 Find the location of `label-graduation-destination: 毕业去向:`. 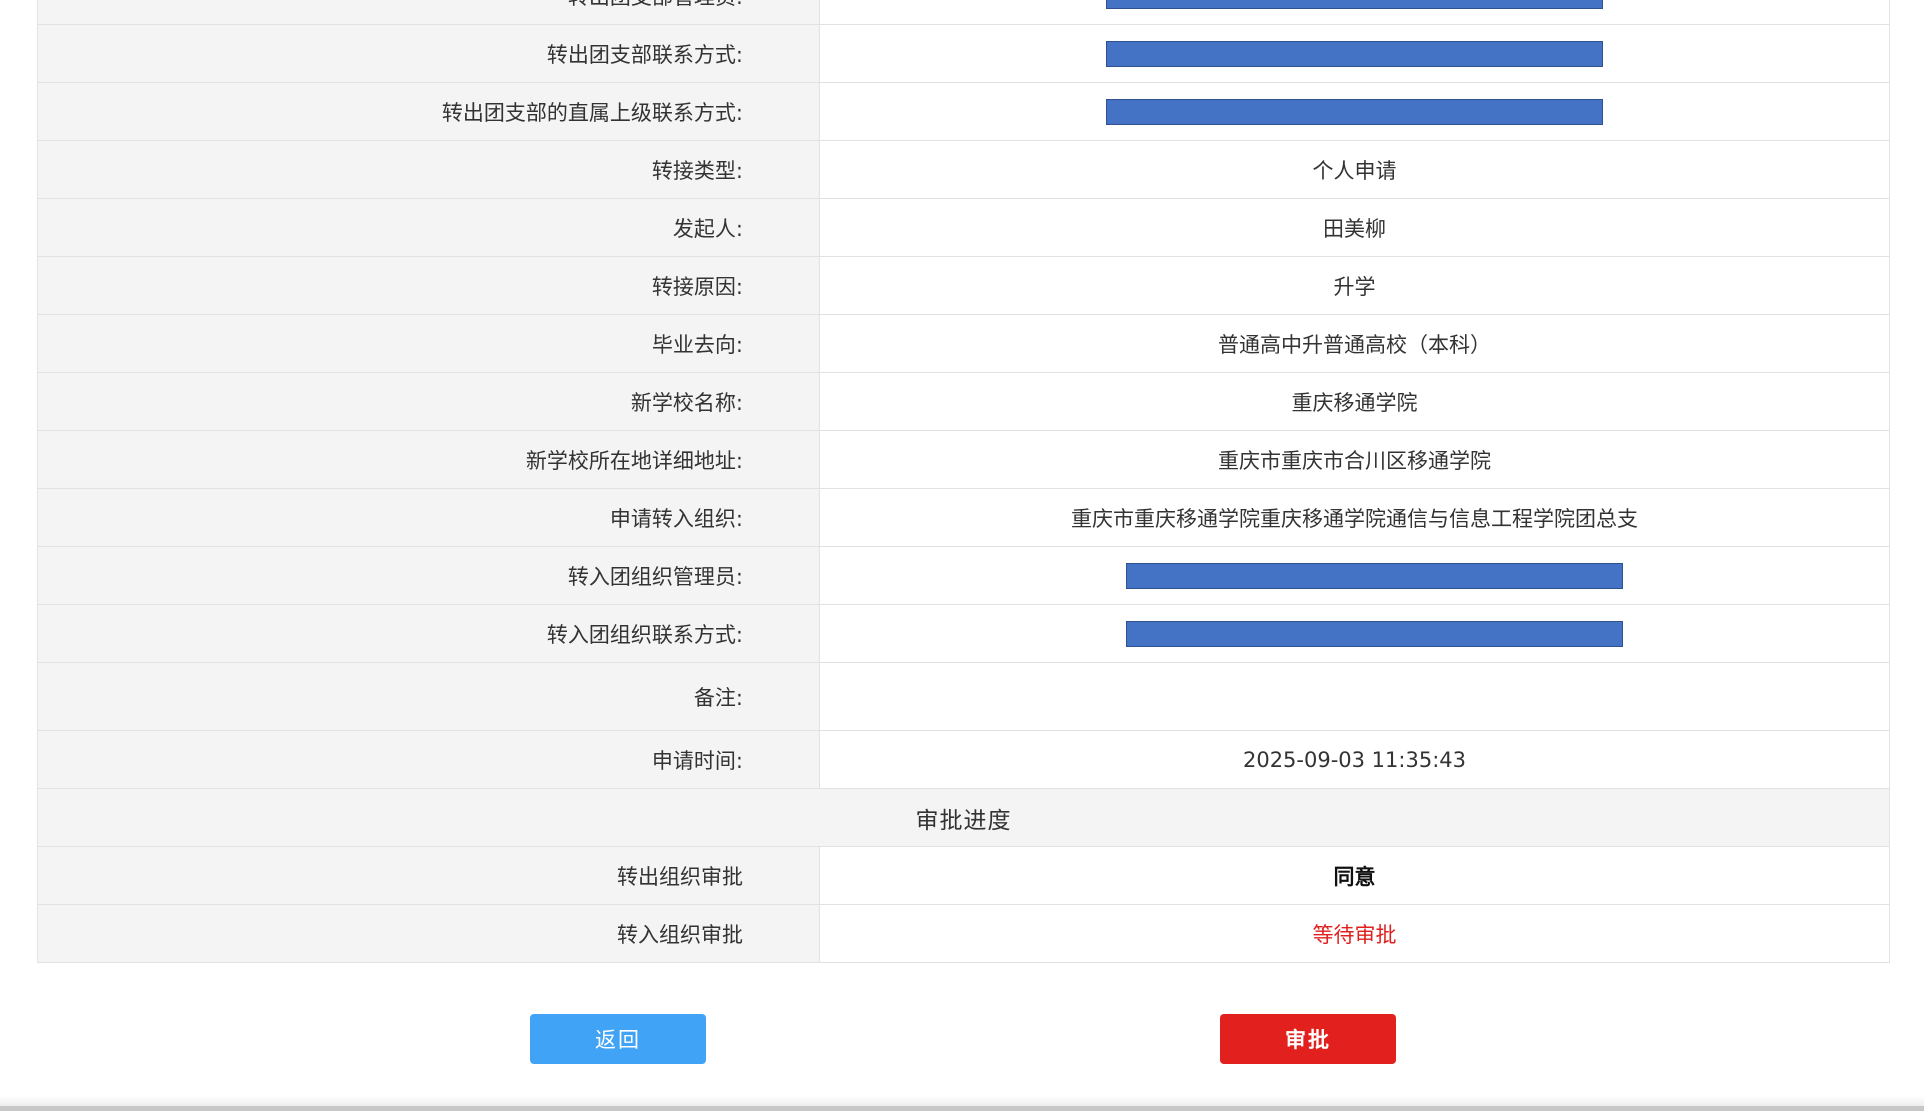

label-graduation-destination: 毕业去向: is located at coordinates (428, 343).